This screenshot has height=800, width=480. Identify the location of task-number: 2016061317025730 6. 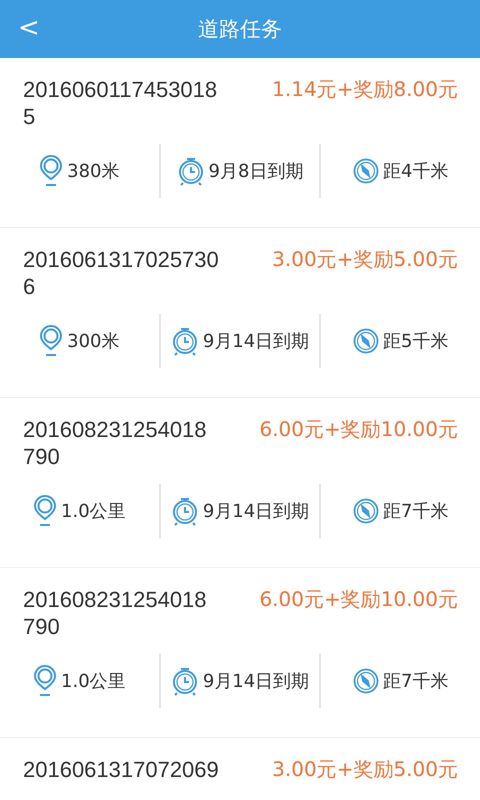
(121, 273).